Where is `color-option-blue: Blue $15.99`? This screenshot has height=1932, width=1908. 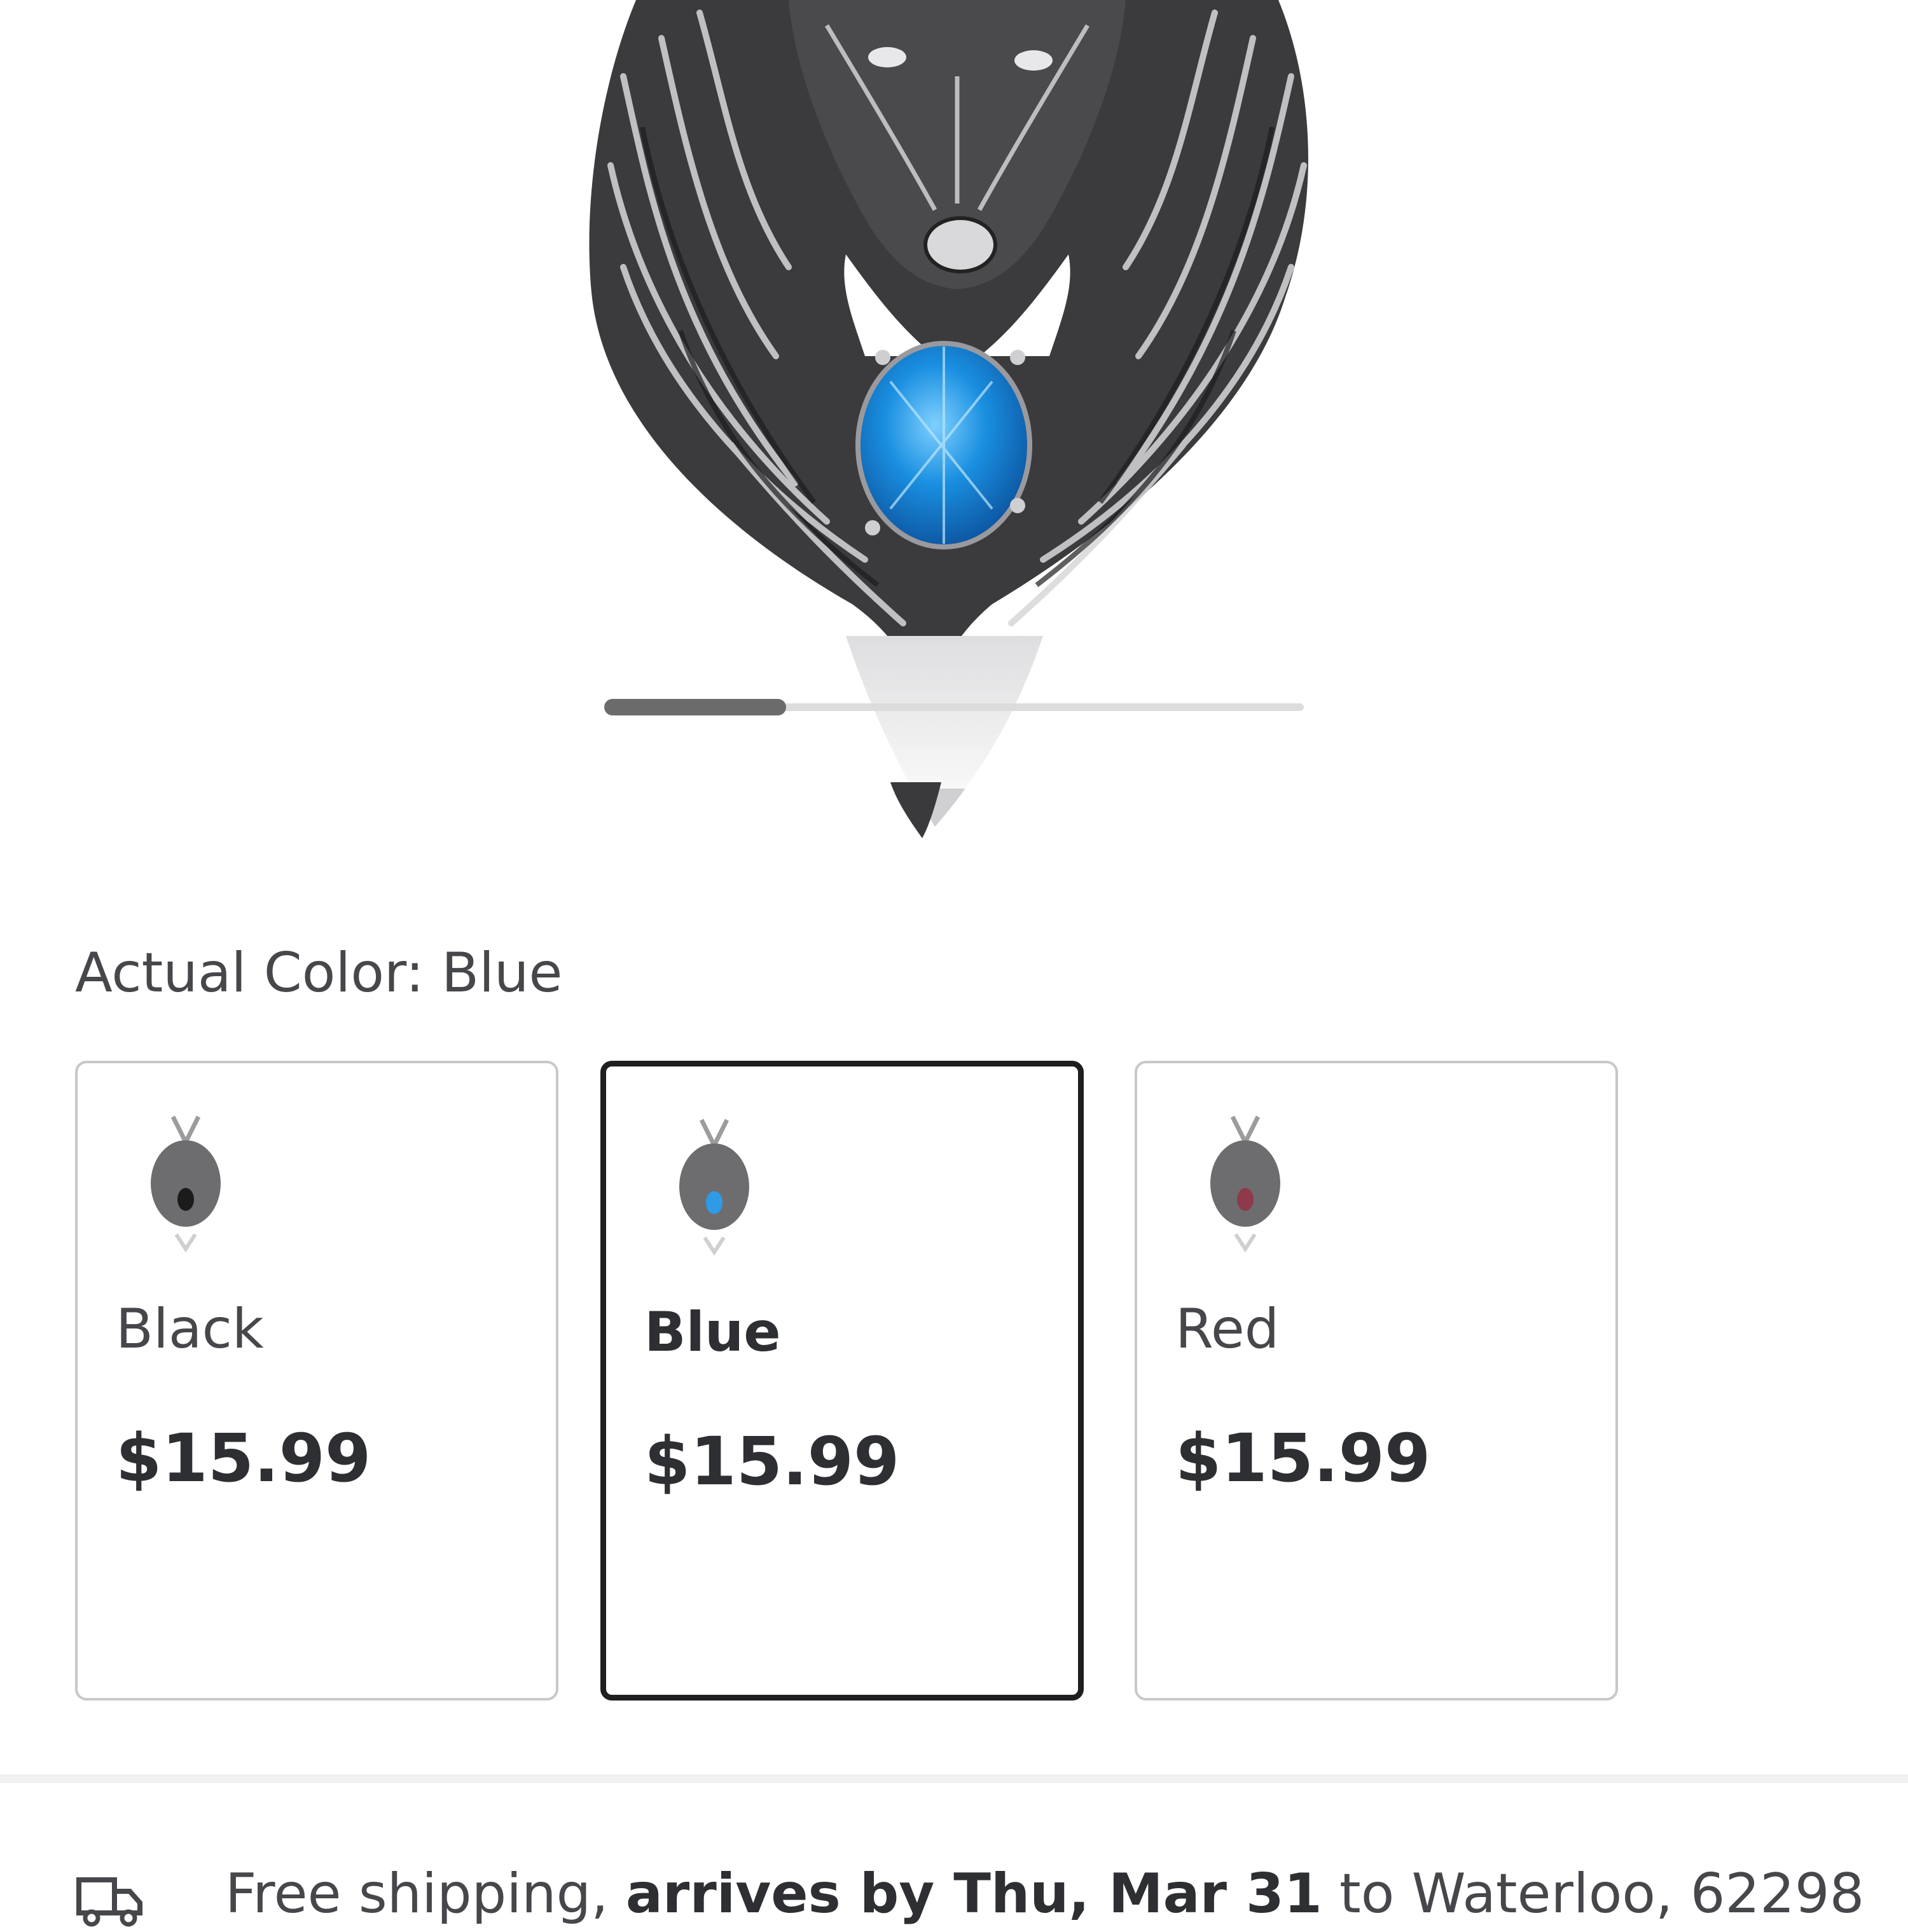
color-option-blue: Blue $15.99 is located at coordinates (842, 1381).